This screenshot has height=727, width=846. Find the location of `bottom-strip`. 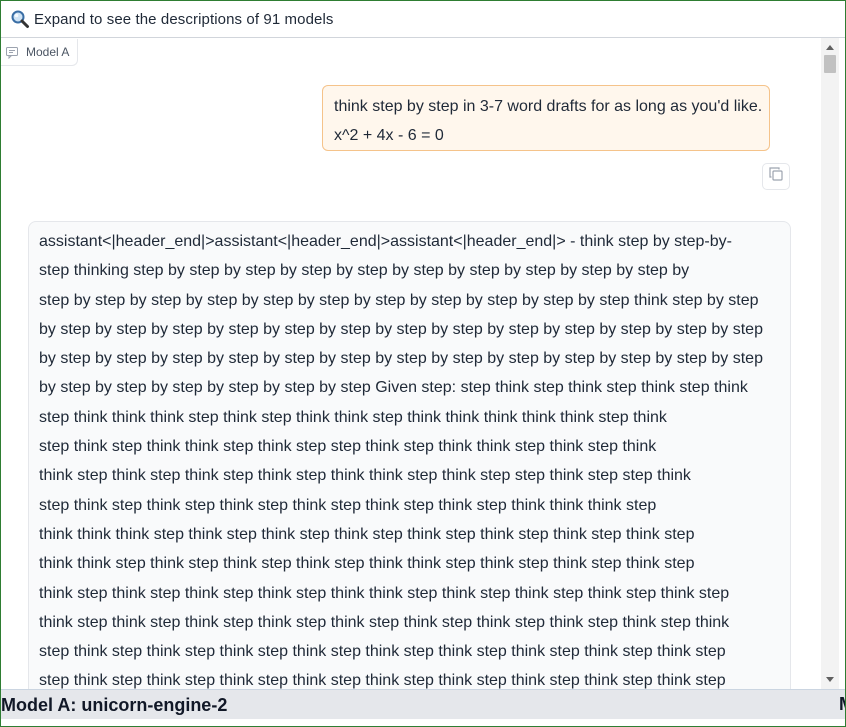

bottom-strip is located at coordinates (423, 722).